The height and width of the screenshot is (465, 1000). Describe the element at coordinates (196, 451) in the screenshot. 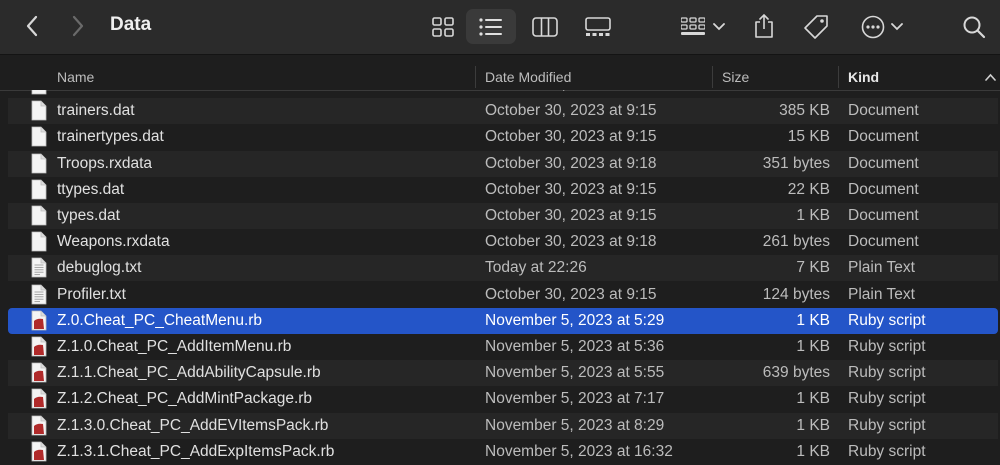

I see `file-name: Z.1.3.1.Cheat_PC_AddExpItemsPack.rb` at that location.